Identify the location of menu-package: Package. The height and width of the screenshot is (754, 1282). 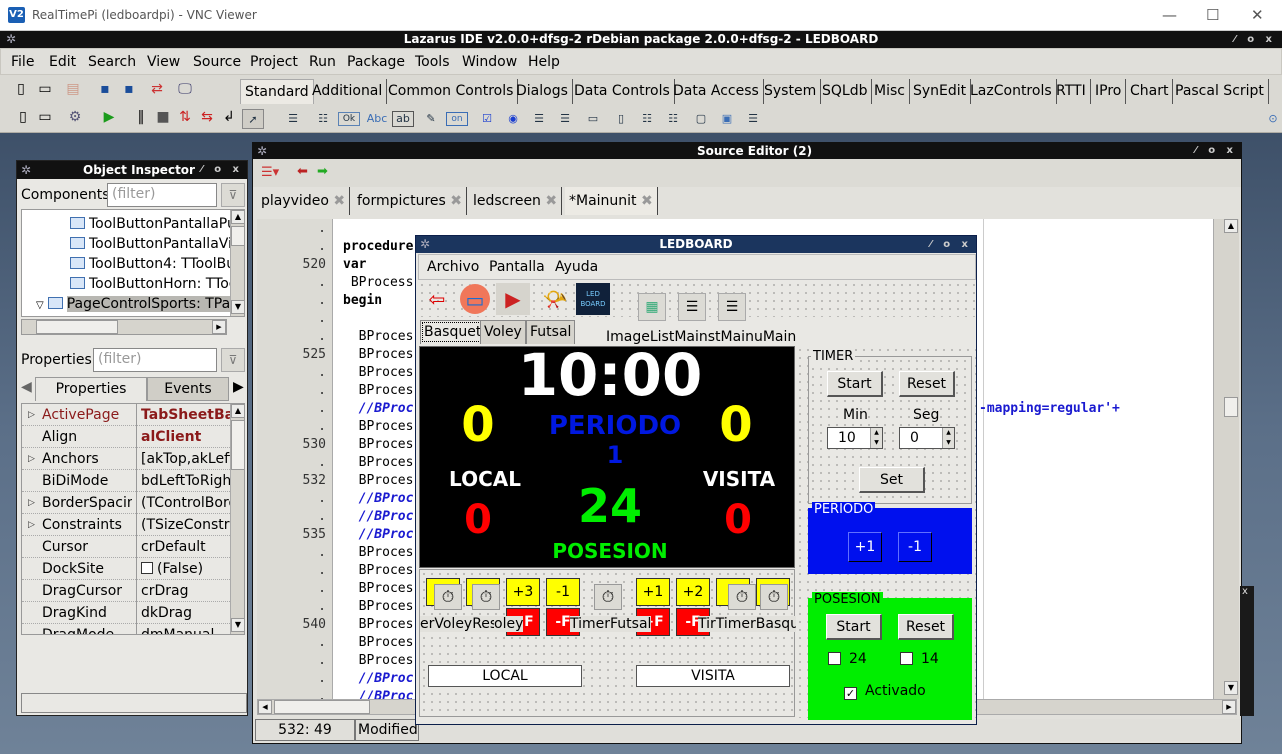
(376, 62).